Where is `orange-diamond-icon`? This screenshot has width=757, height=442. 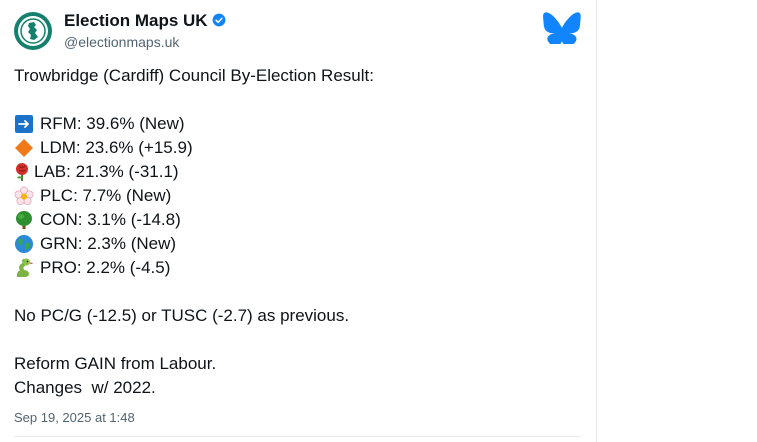 orange-diamond-icon is located at coordinates (24, 148).